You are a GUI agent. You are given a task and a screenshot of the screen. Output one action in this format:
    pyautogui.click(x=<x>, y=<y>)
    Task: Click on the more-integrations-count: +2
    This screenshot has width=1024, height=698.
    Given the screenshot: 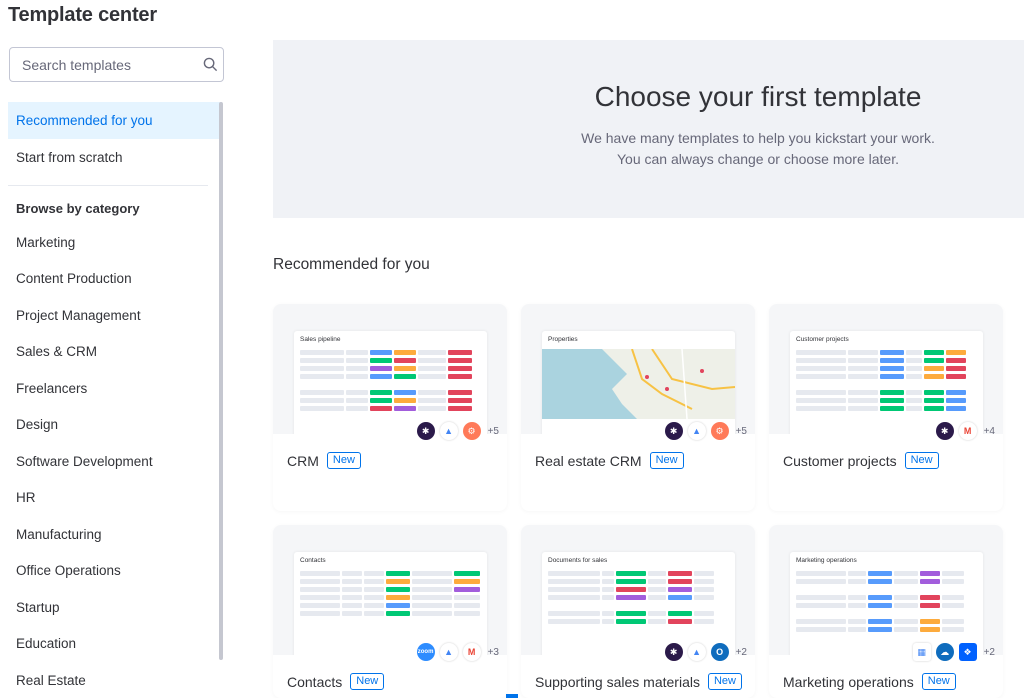 What is the action you would take?
    pyautogui.click(x=989, y=652)
    